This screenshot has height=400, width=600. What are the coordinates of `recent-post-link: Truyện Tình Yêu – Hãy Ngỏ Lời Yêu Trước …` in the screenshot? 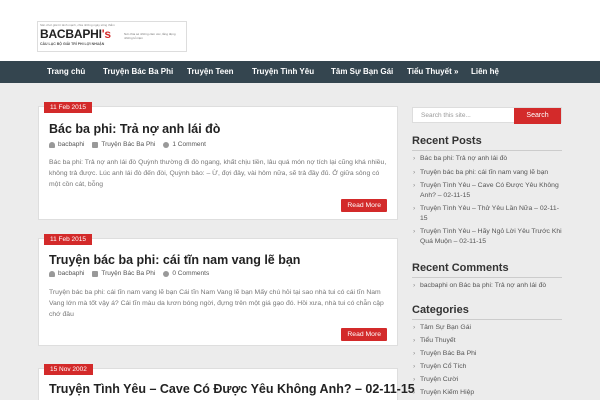 It's located at (487, 237).